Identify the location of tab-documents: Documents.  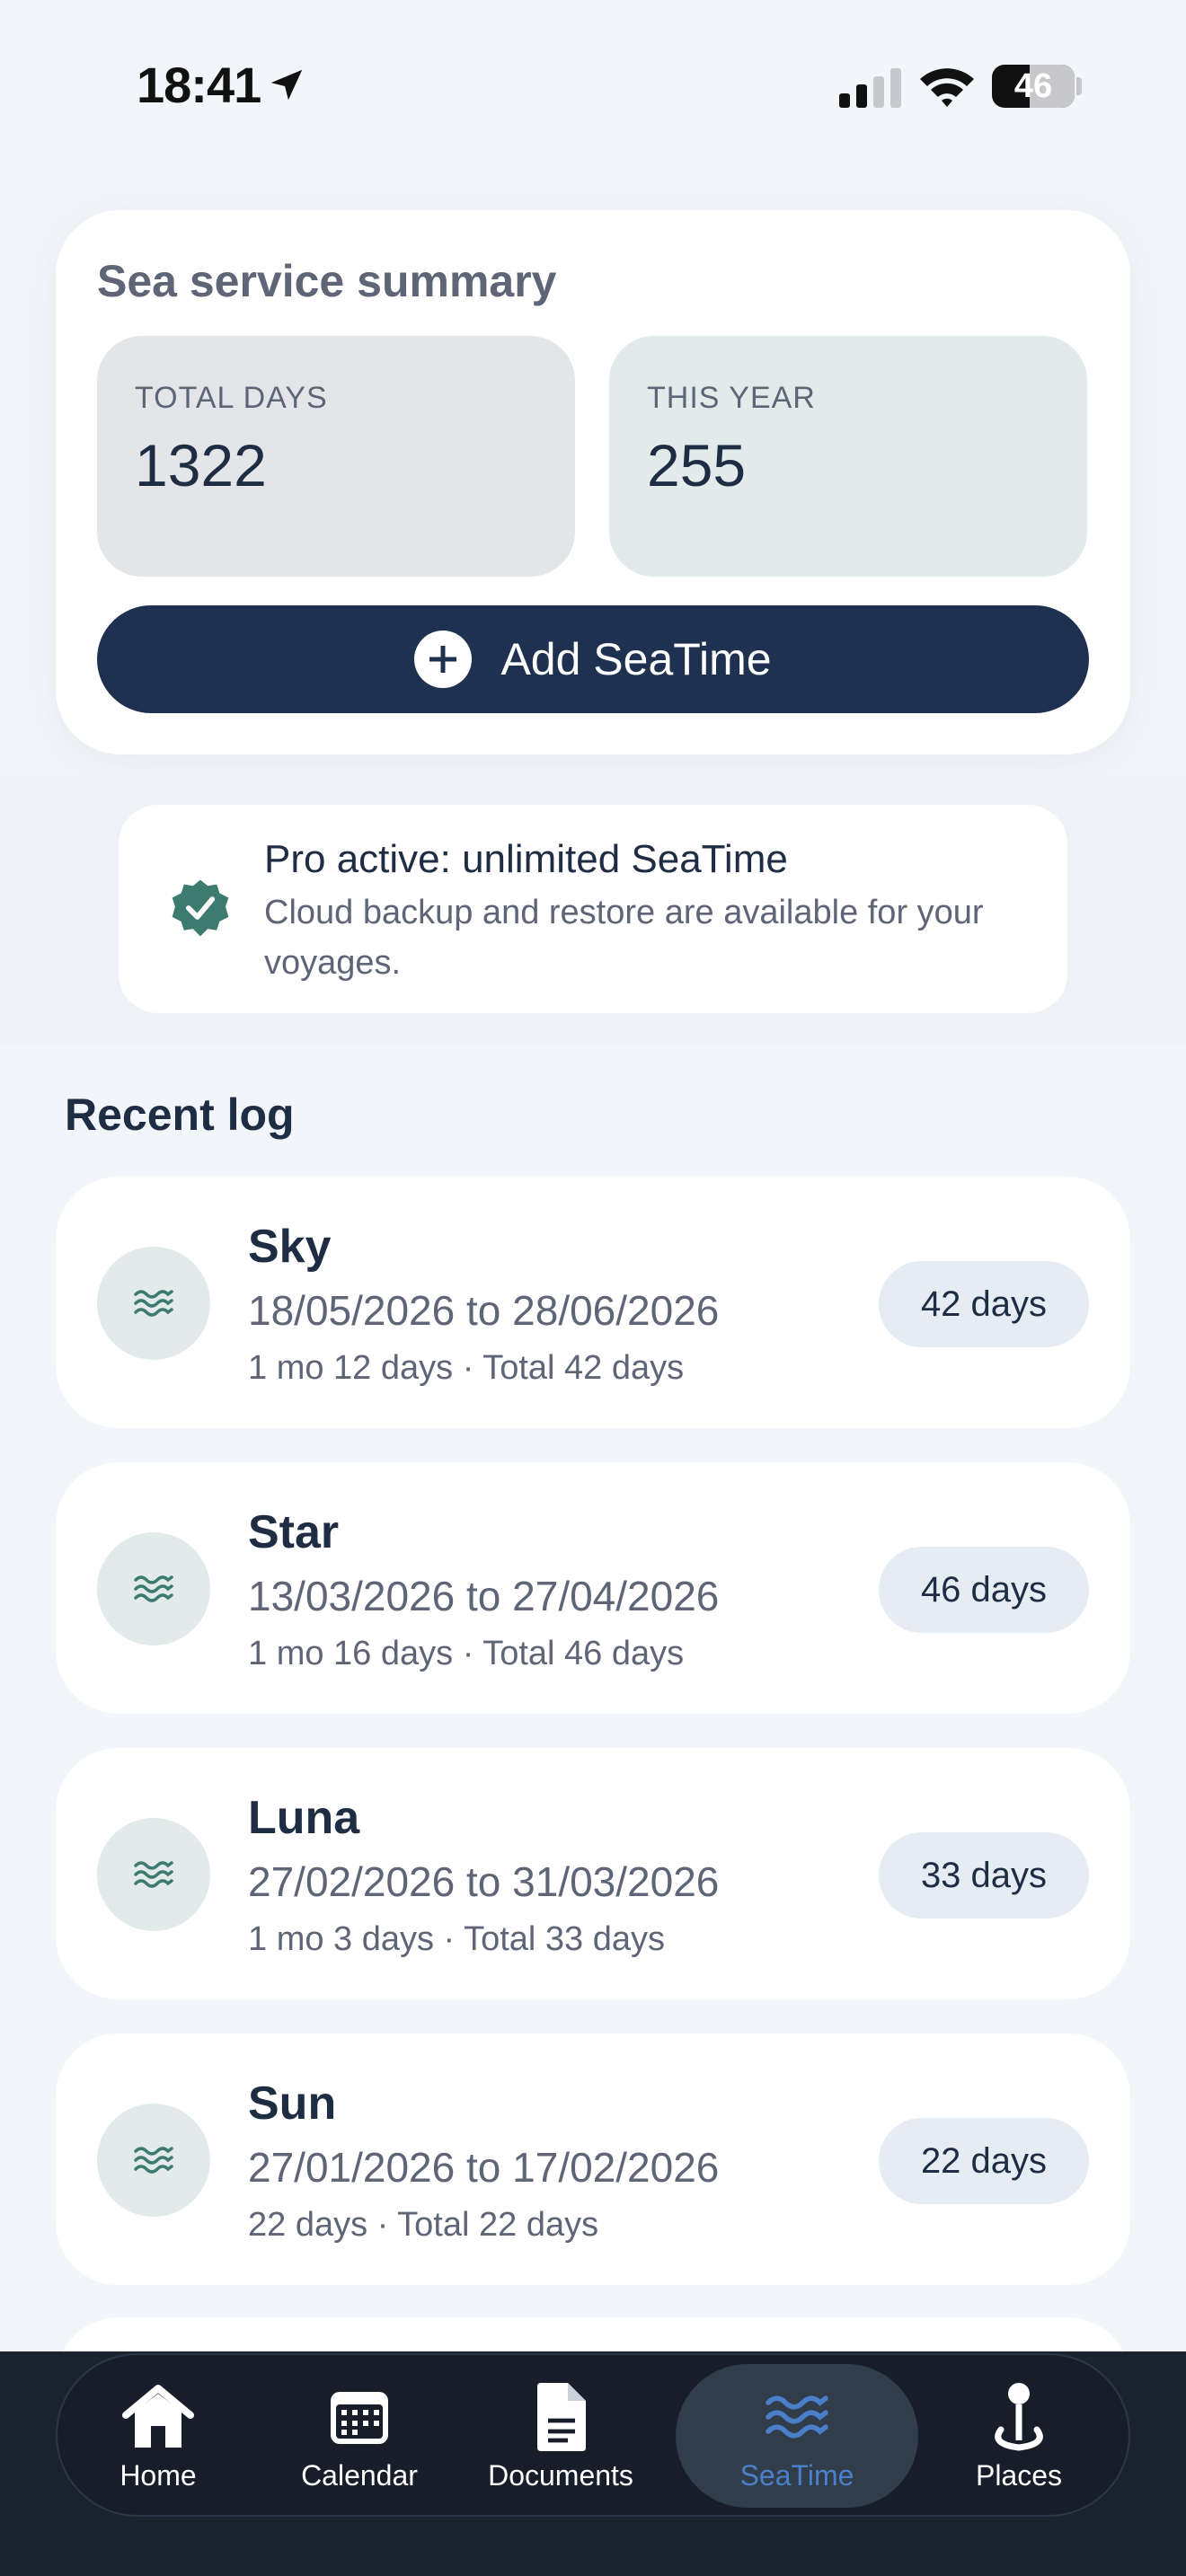
(560, 2436).